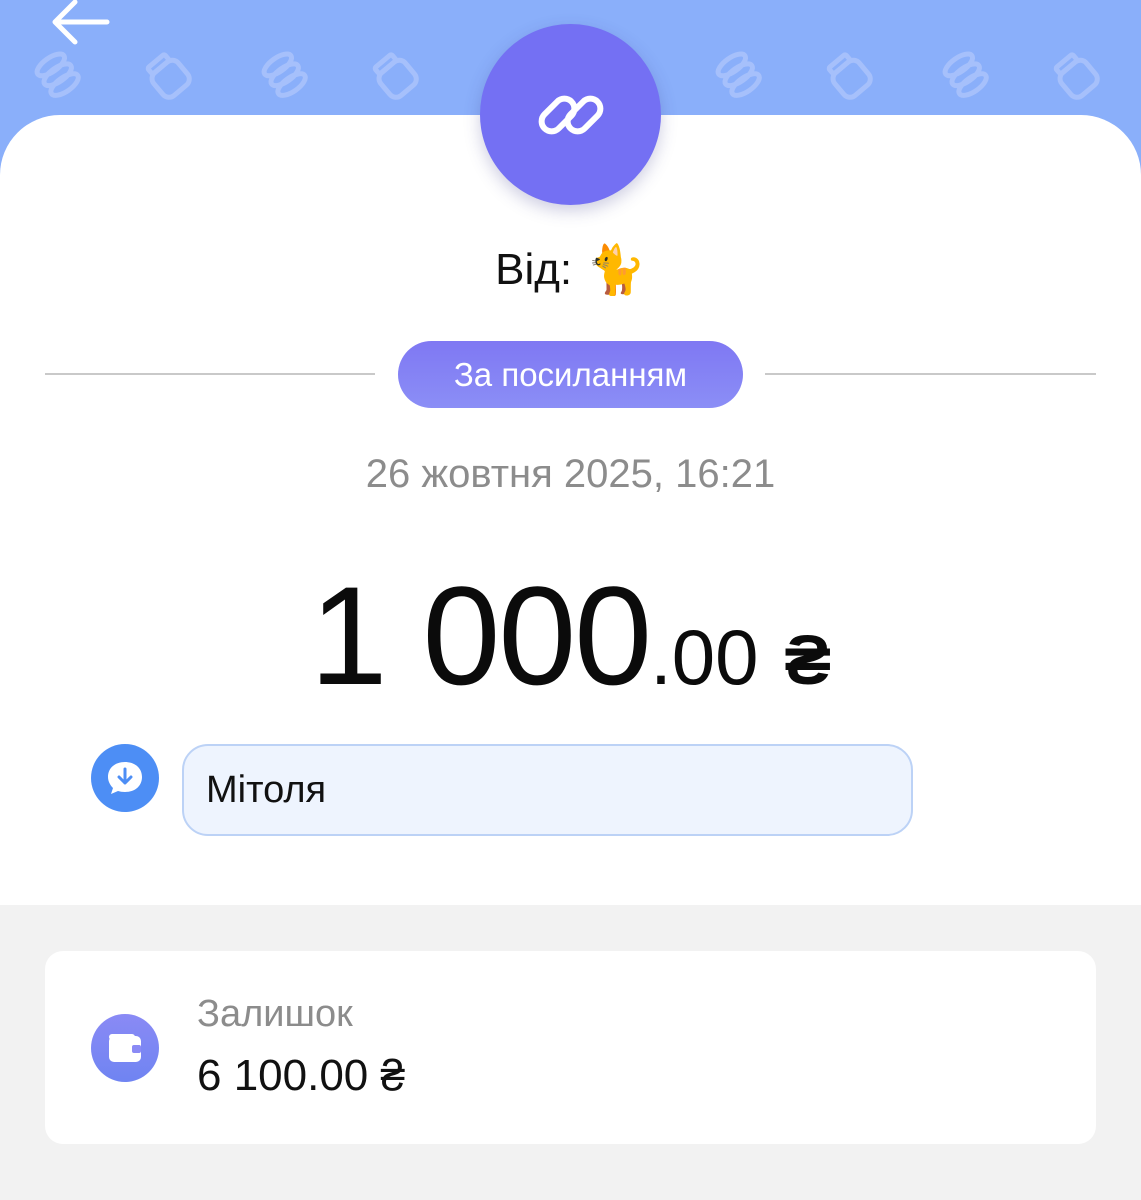 This screenshot has height=1200, width=1141. I want to click on transaction-comment: Мітоля, so click(547, 790).